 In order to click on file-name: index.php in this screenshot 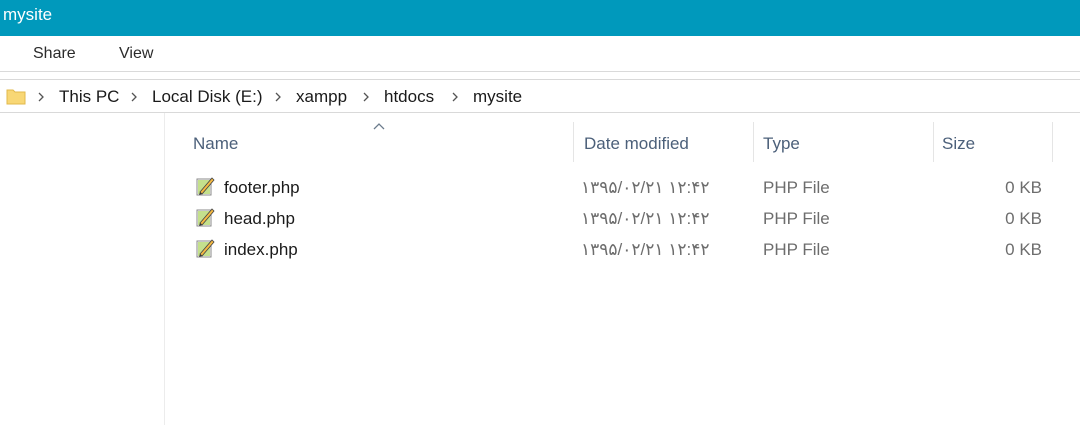, I will do `click(261, 249)`.